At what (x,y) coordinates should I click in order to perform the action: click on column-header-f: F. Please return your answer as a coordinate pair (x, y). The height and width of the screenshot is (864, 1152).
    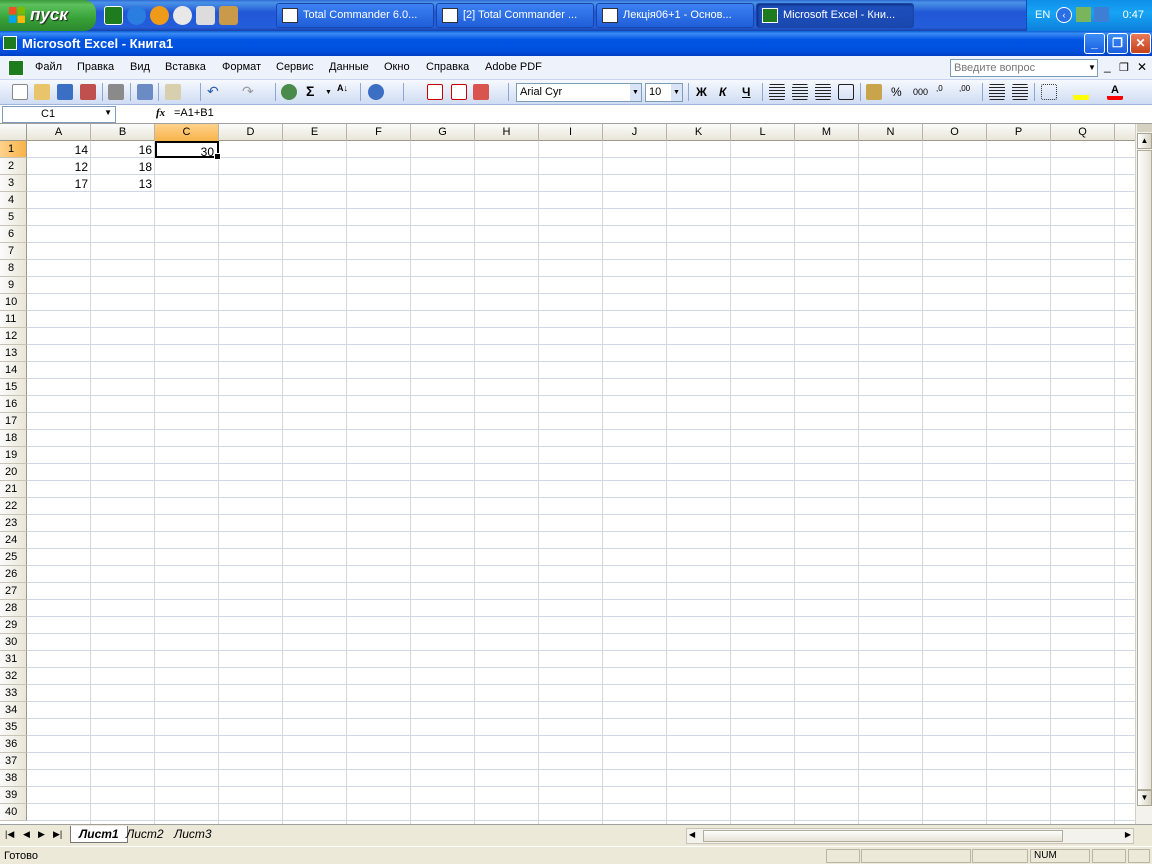
    Looking at the image, I should click on (379, 132).